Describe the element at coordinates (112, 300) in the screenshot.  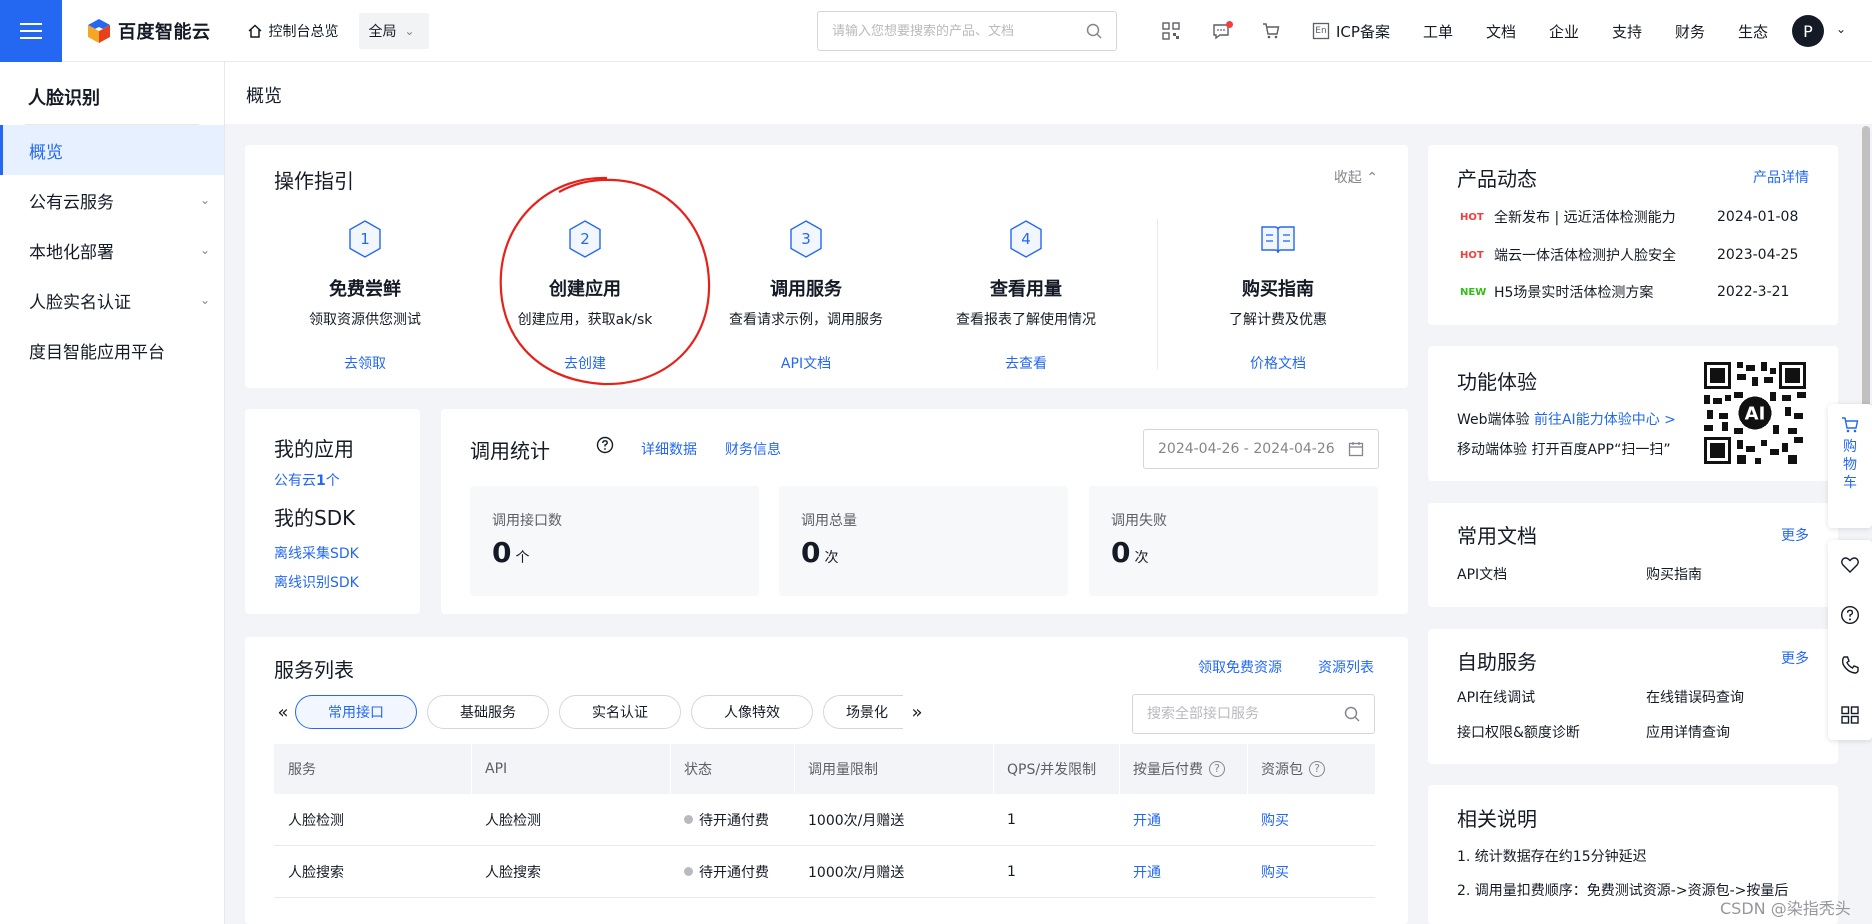
I see `sidebar-item-realname: 人脸实名认证 ⌄` at that location.